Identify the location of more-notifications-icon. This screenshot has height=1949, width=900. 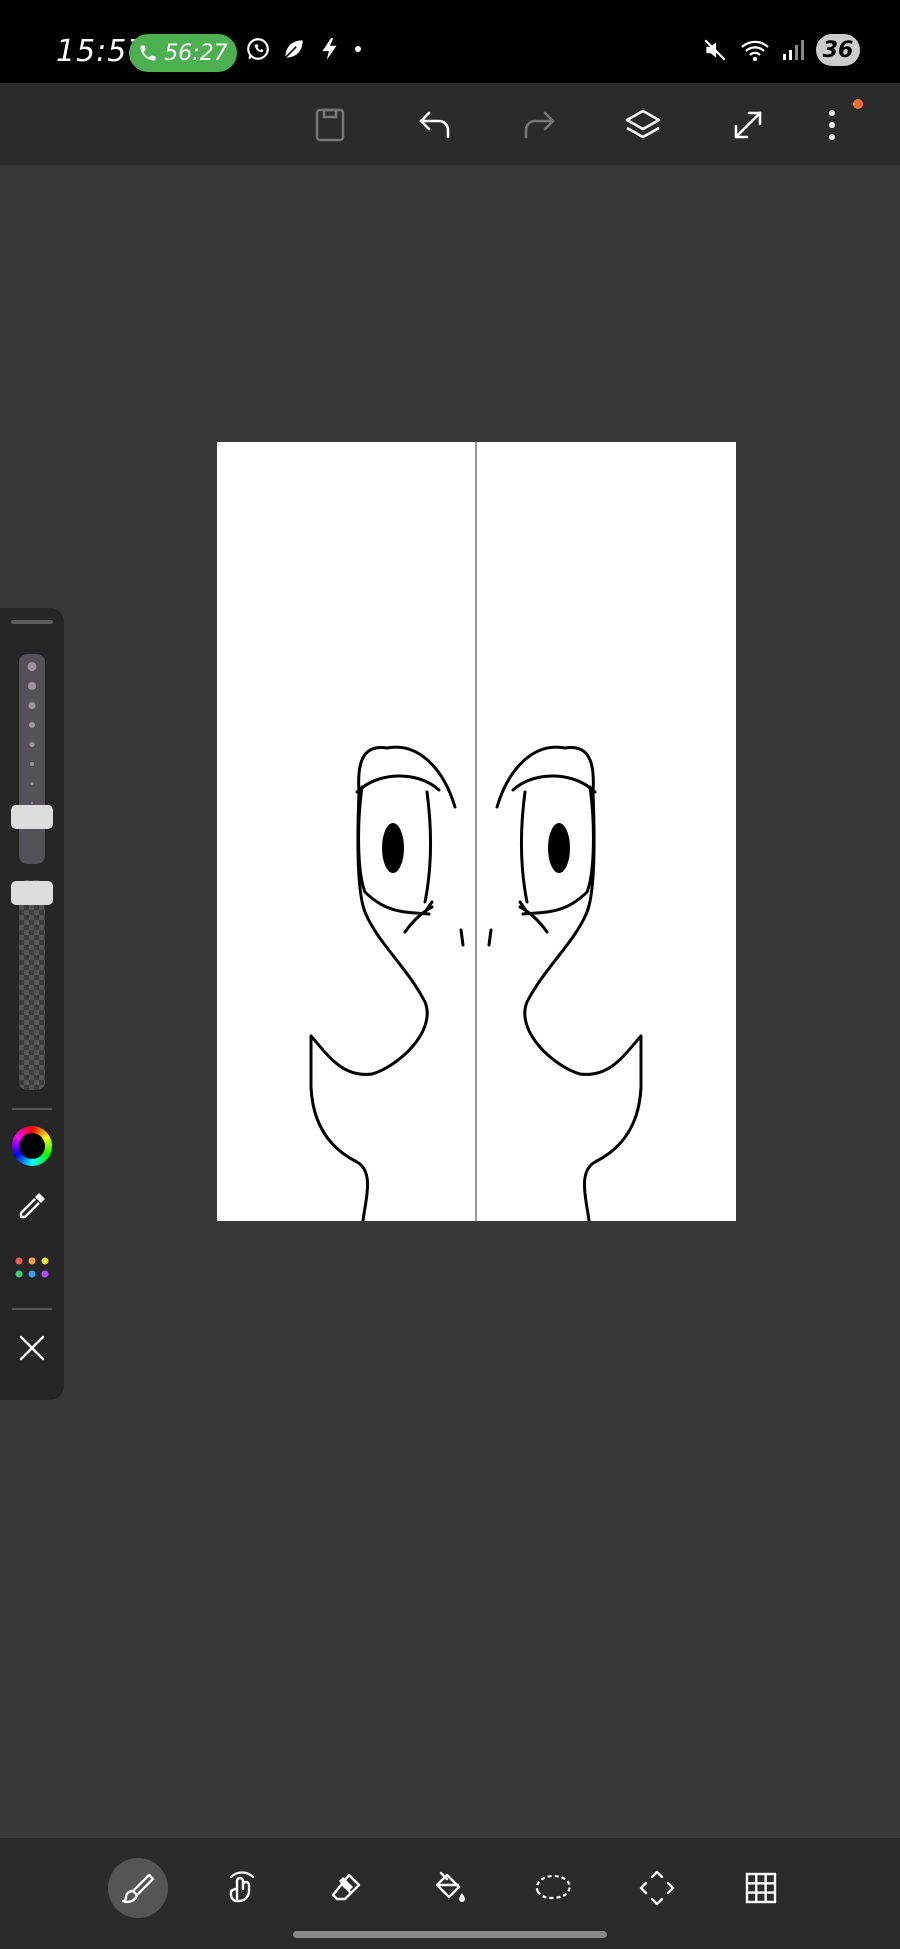
(358, 49).